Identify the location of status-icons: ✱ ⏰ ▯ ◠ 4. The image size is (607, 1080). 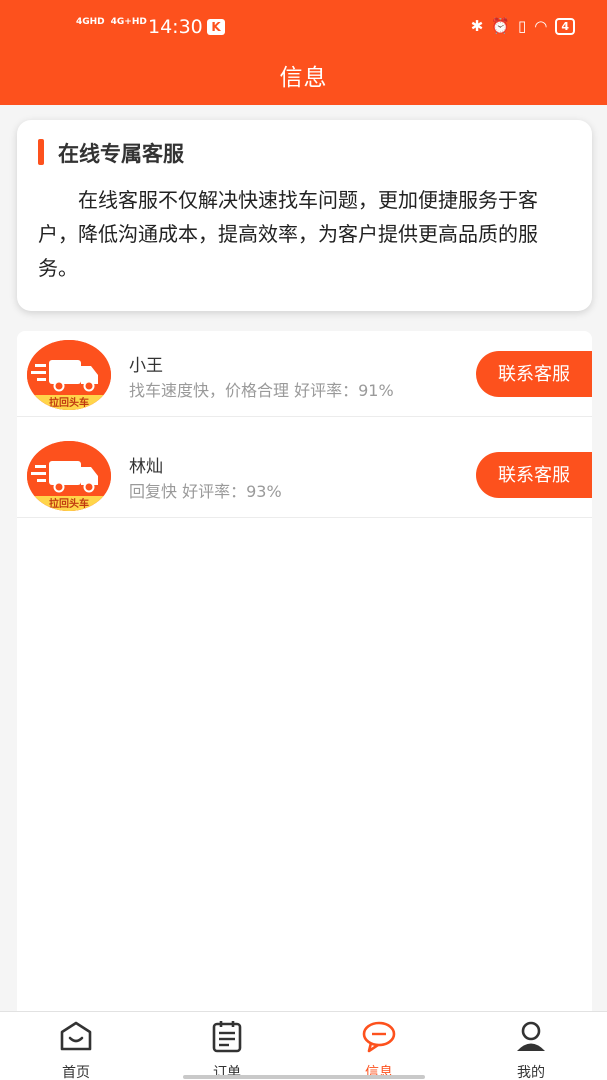
(523, 26).